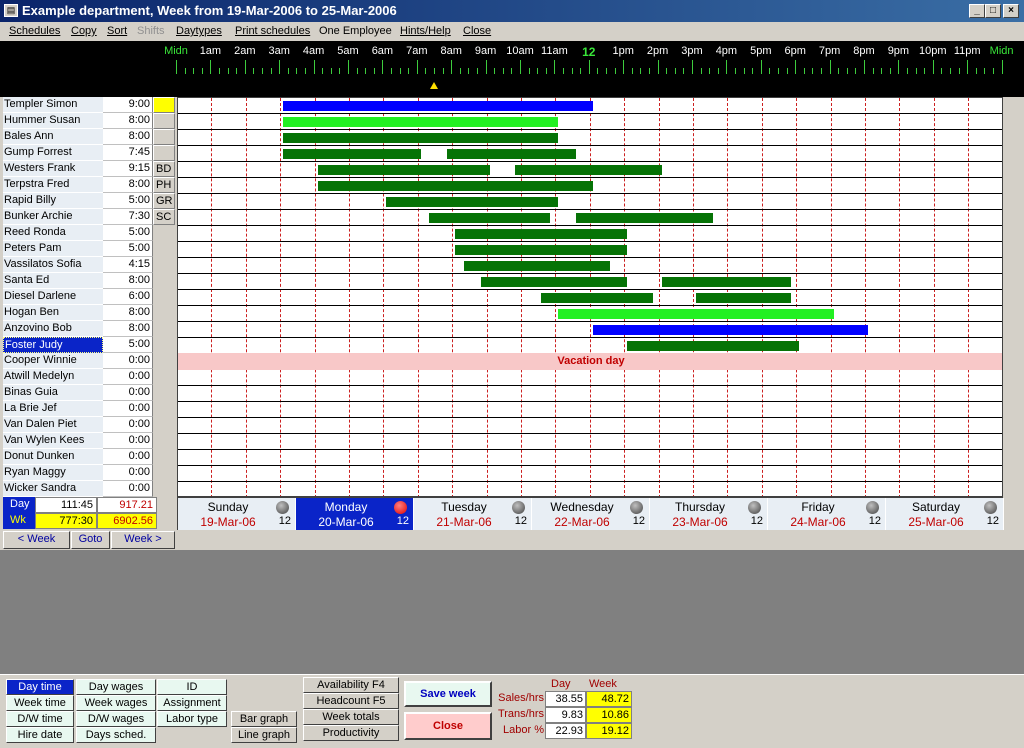  I want to click on employee-name: Peters Pam, so click(53, 249).